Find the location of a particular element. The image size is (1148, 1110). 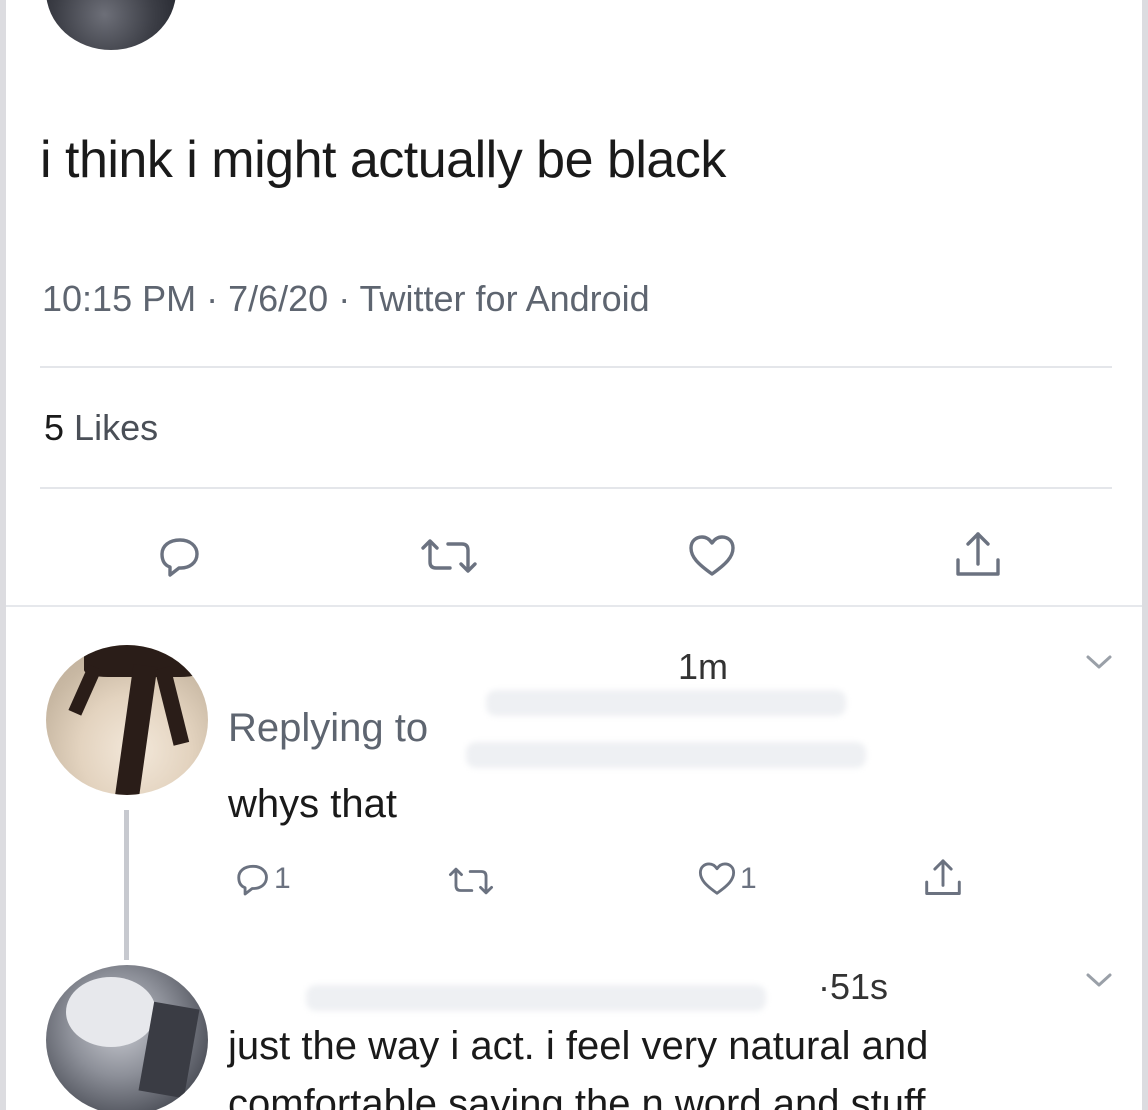

likes-number: 5 is located at coordinates (54, 427).